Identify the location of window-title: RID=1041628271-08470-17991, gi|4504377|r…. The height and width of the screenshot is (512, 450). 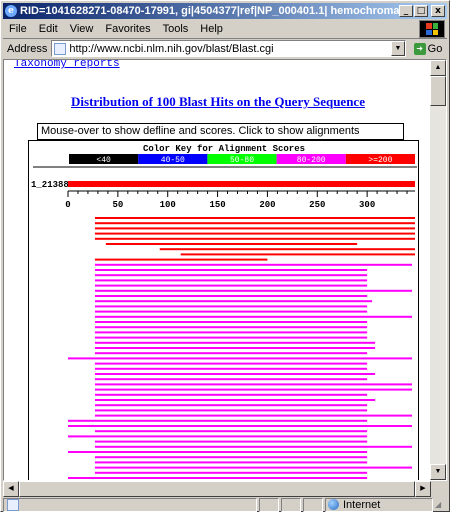
(209, 11).